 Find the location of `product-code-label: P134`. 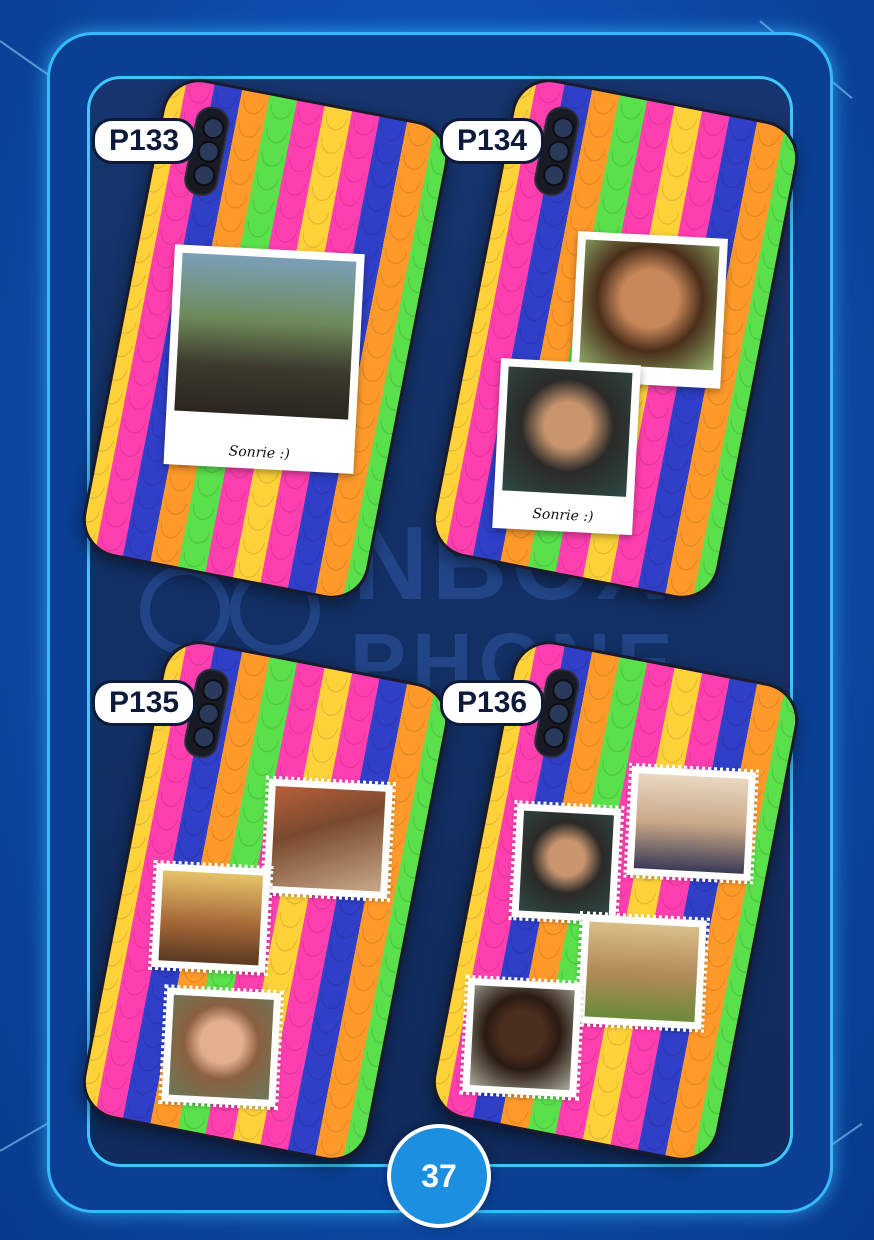

product-code-label: P134 is located at coordinates (492, 141).